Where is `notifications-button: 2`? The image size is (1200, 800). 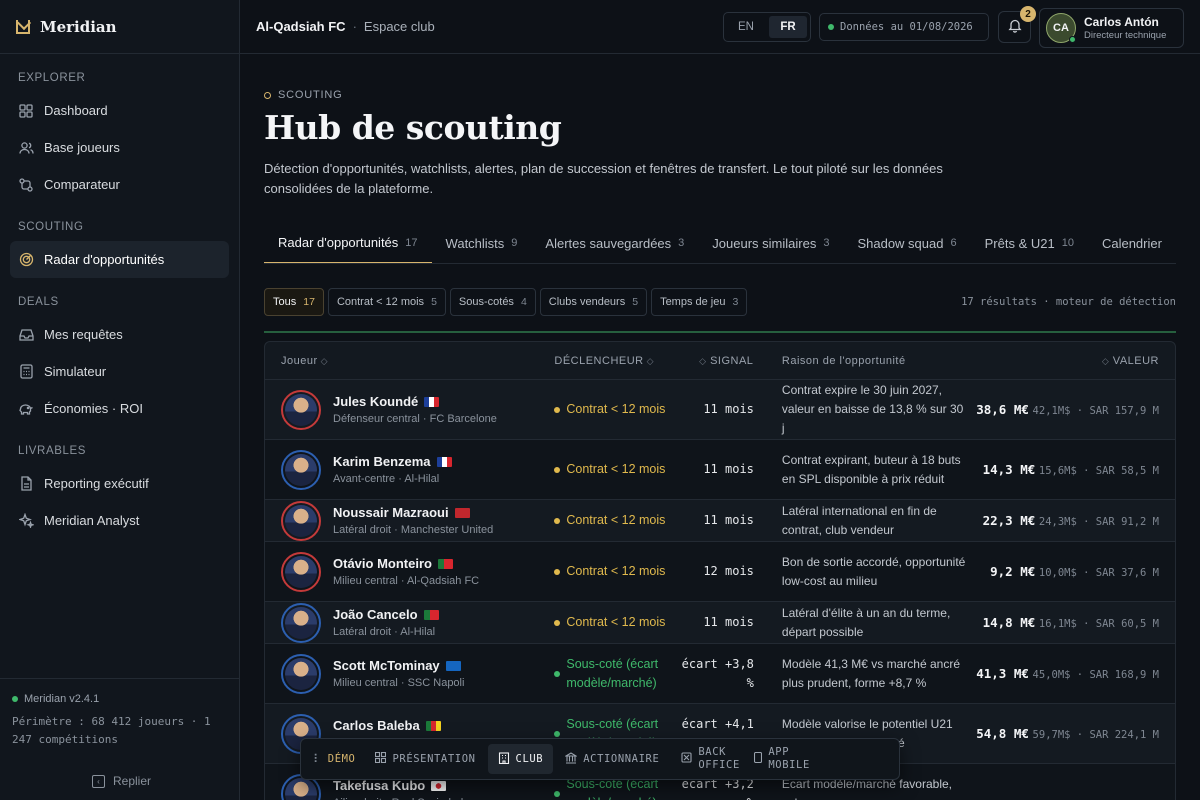 notifications-button: 2 is located at coordinates (1017, 24).